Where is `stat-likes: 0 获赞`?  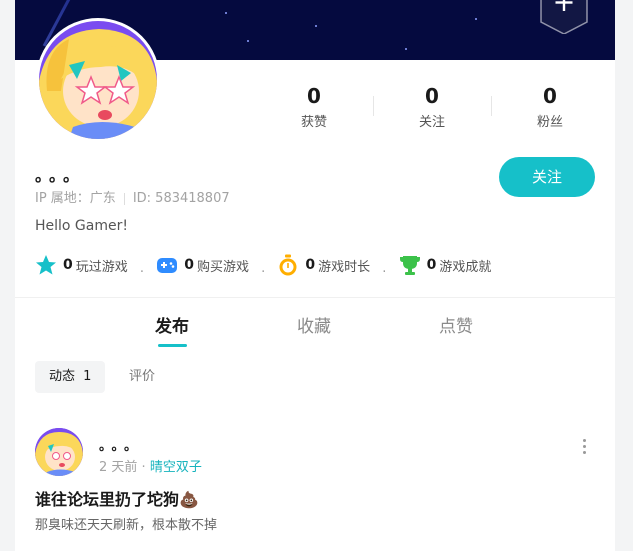 stat-likes: 0 获赞 is located at coordinates (314, 107).